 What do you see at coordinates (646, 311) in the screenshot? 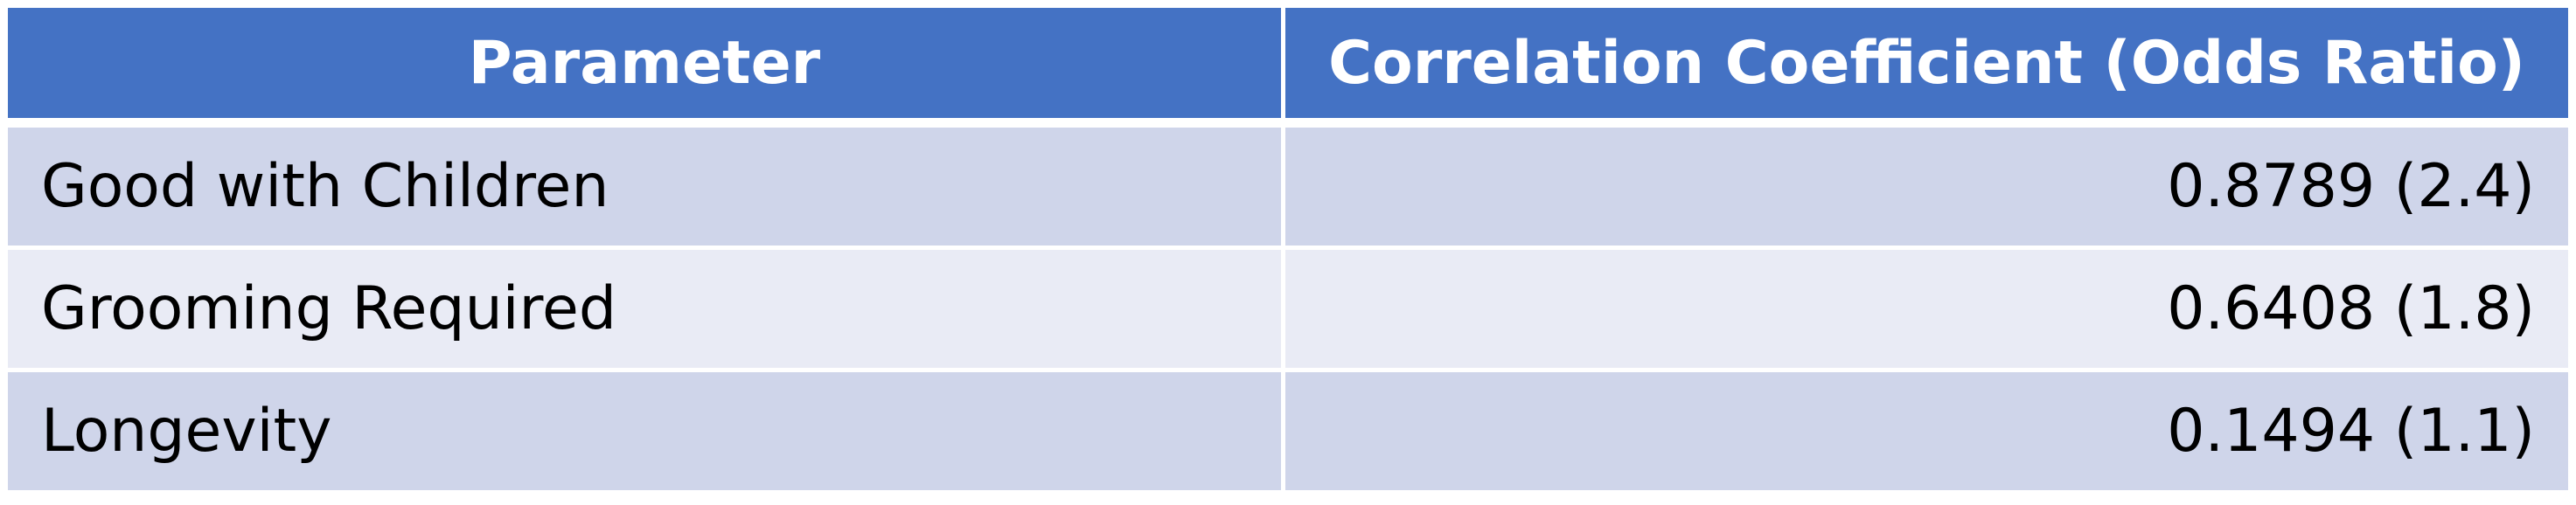
I see `parameter-cell: Grooming Required` at bounding box center [646, 311].